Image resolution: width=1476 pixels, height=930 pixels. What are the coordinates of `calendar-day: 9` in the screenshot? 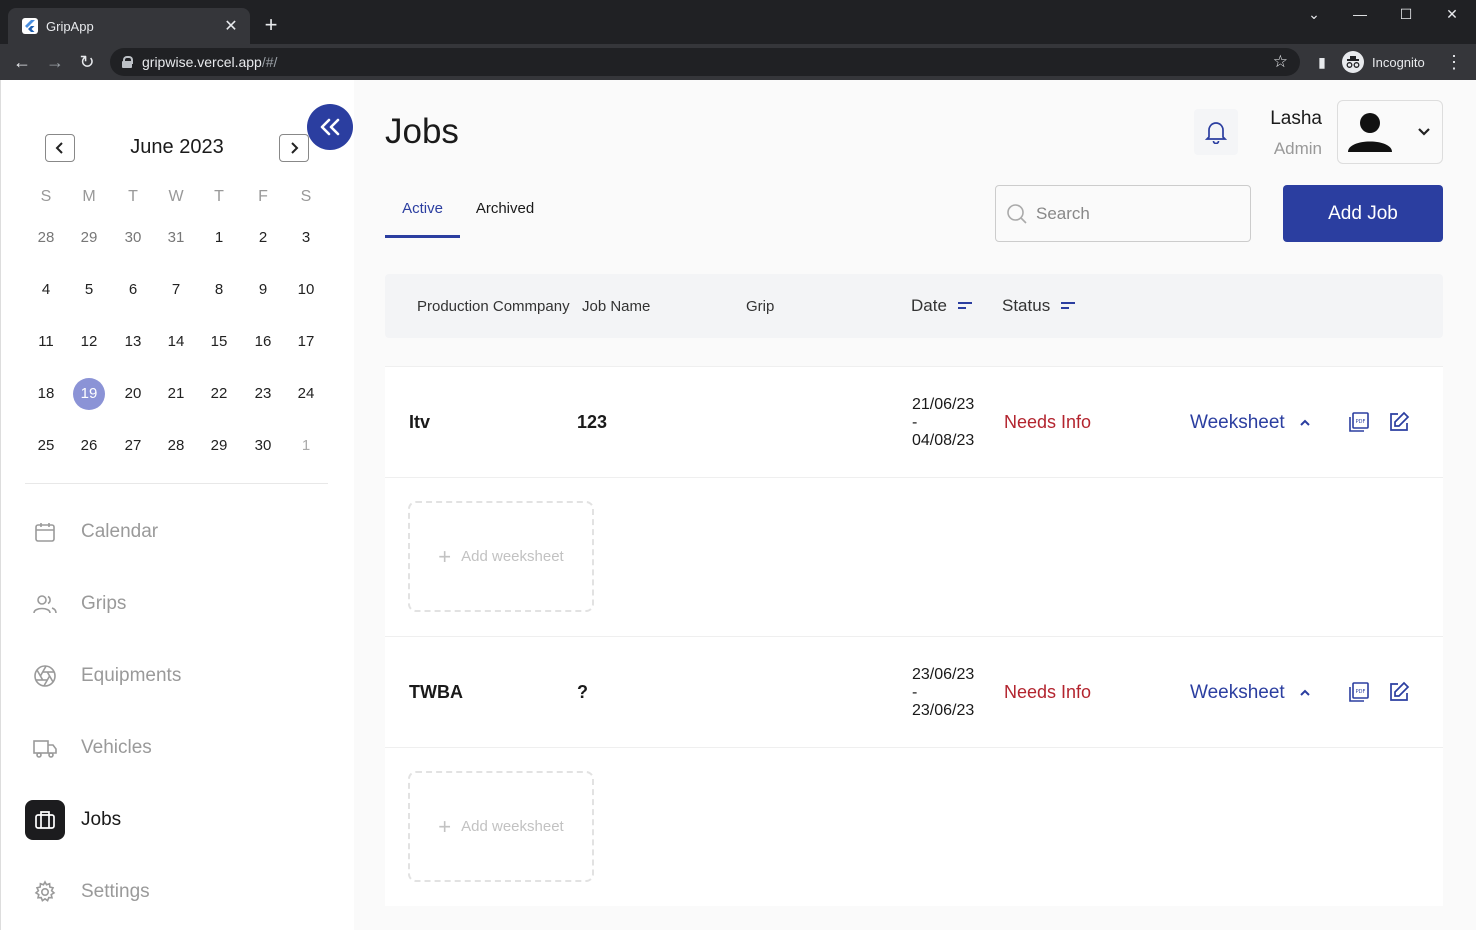 It's located at (263, 290).